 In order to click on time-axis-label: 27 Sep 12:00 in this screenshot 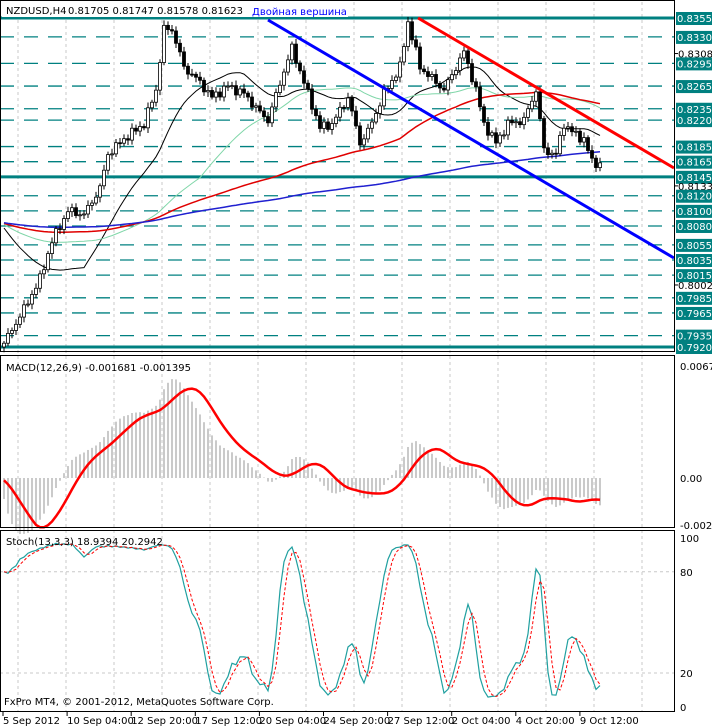, I will do `click(421, 721)`.